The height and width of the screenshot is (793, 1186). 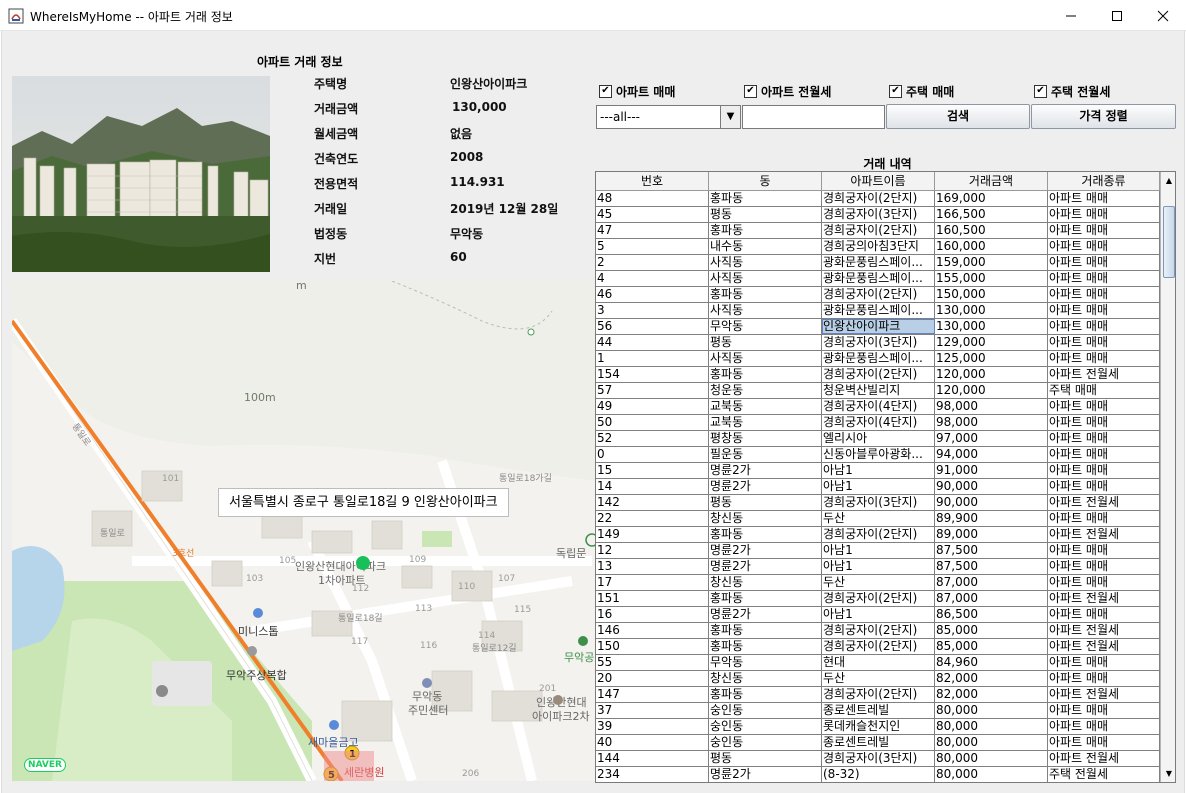 I want to click on table-row: 50 교북동 경희궁자이(4단지) 98,000 아파트 매매, so click(x=878, y=423).